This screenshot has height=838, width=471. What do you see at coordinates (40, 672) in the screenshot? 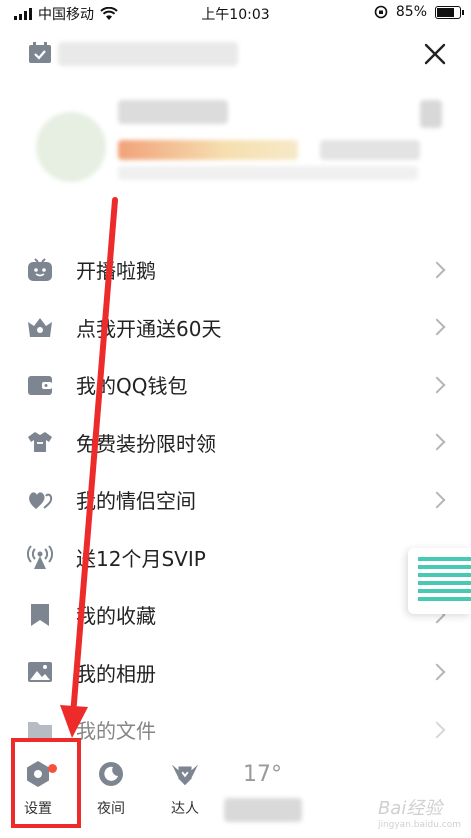
I see `photo-icon` at bounding box center [40, 672].